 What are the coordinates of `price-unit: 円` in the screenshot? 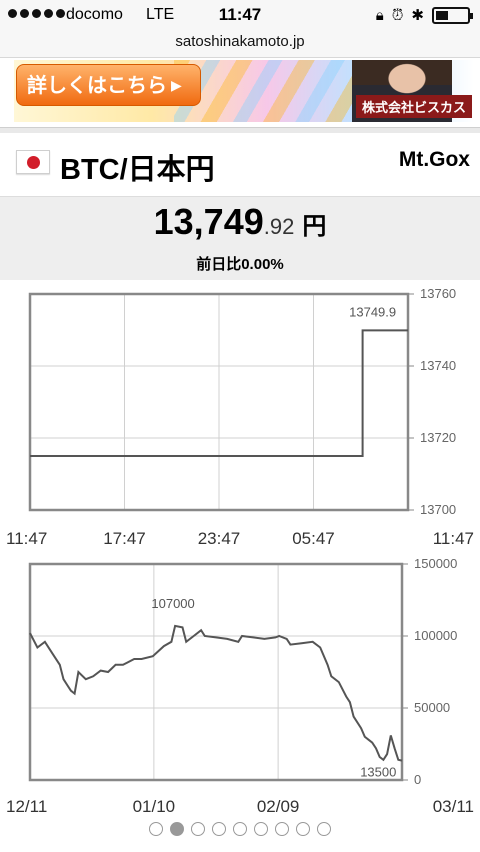 It's located at (314, 226).